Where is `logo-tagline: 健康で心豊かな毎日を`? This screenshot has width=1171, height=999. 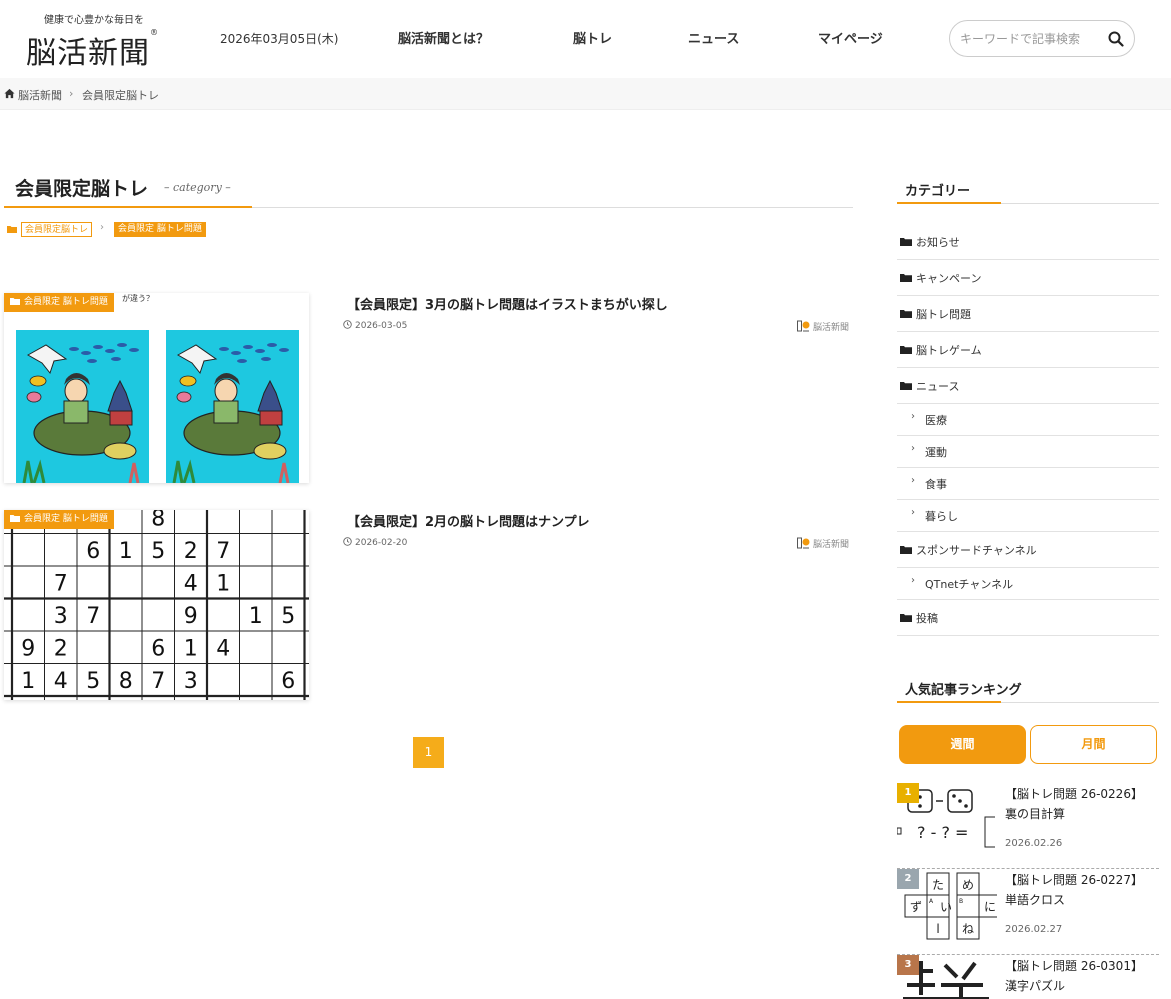 logo-tagline: 健康で心豊かな毎日を is located at coordinates (94, 20).